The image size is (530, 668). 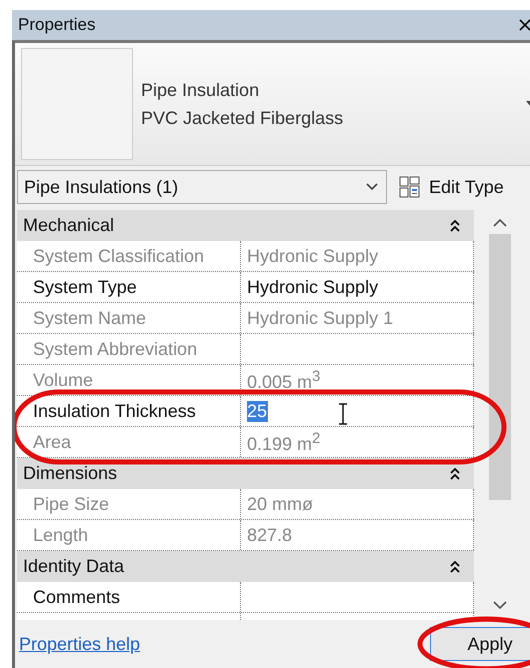 What do you see at coordinates (500, 223) in the screenshot?
I see `scroll-up-icon` at bounding box center [500, 223].